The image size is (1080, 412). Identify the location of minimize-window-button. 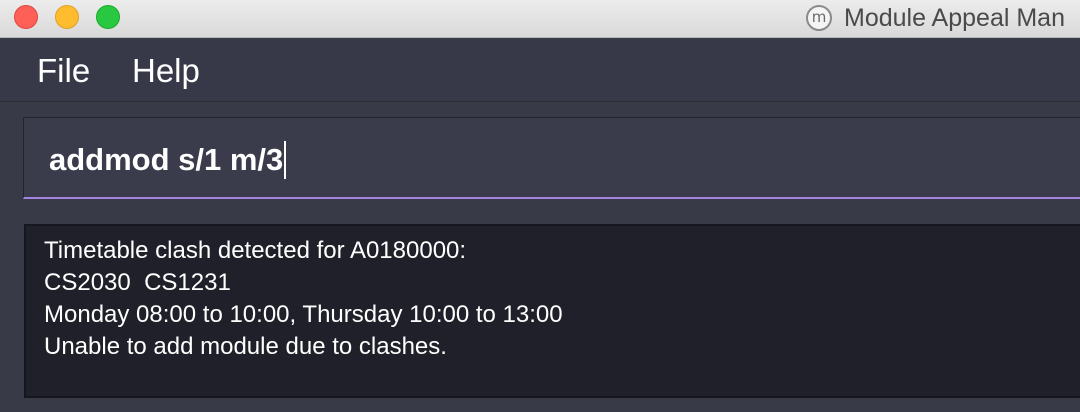
(67, 17).